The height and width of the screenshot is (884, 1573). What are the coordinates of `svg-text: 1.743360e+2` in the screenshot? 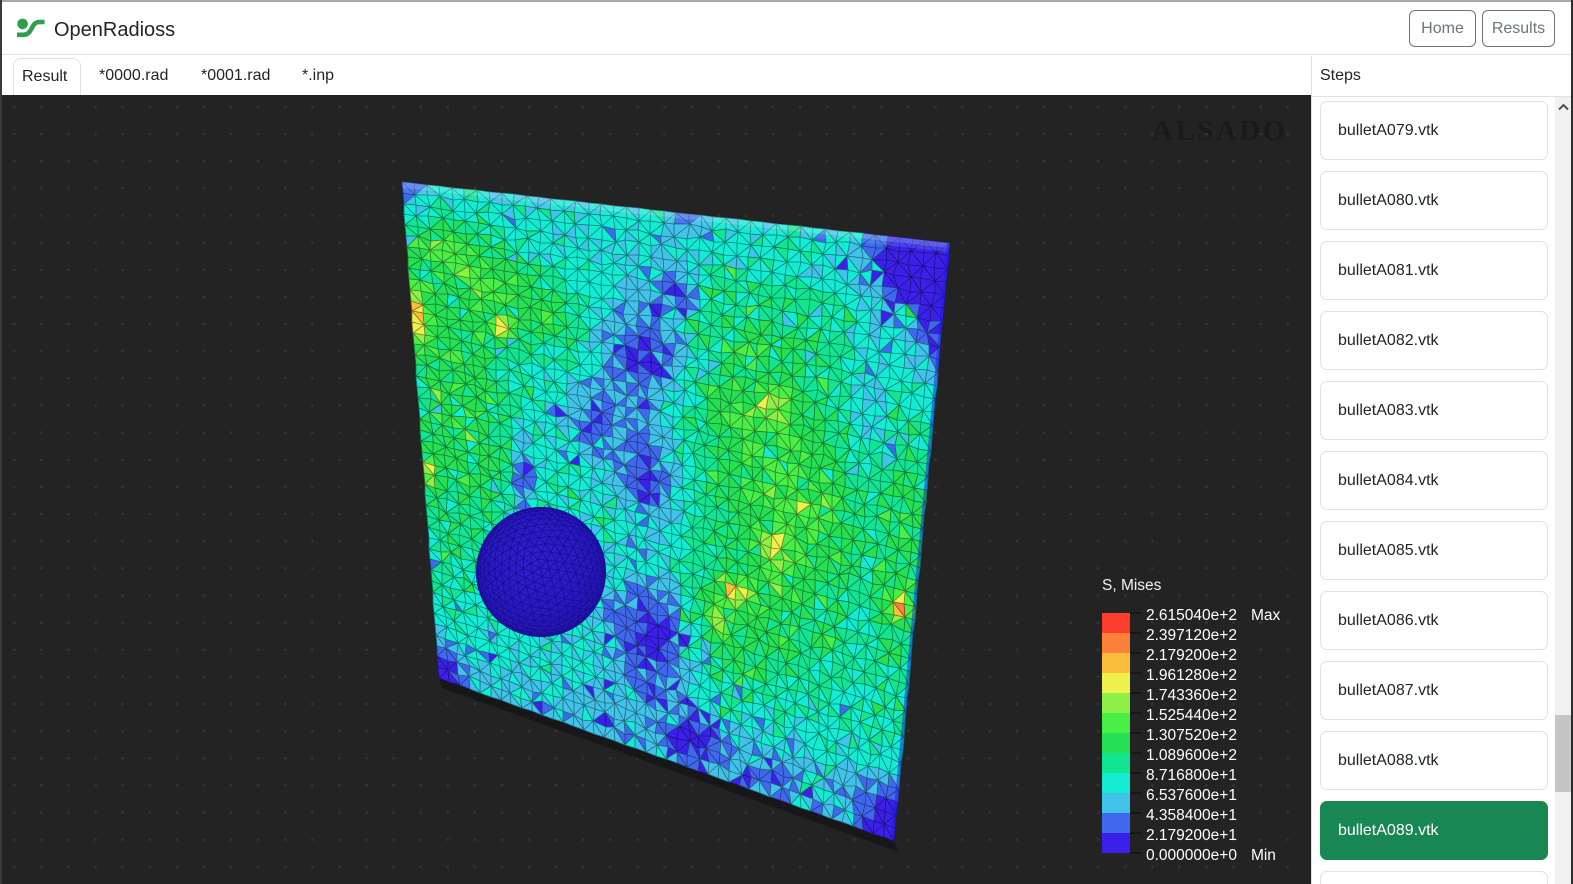 It's located at (1191, 695).